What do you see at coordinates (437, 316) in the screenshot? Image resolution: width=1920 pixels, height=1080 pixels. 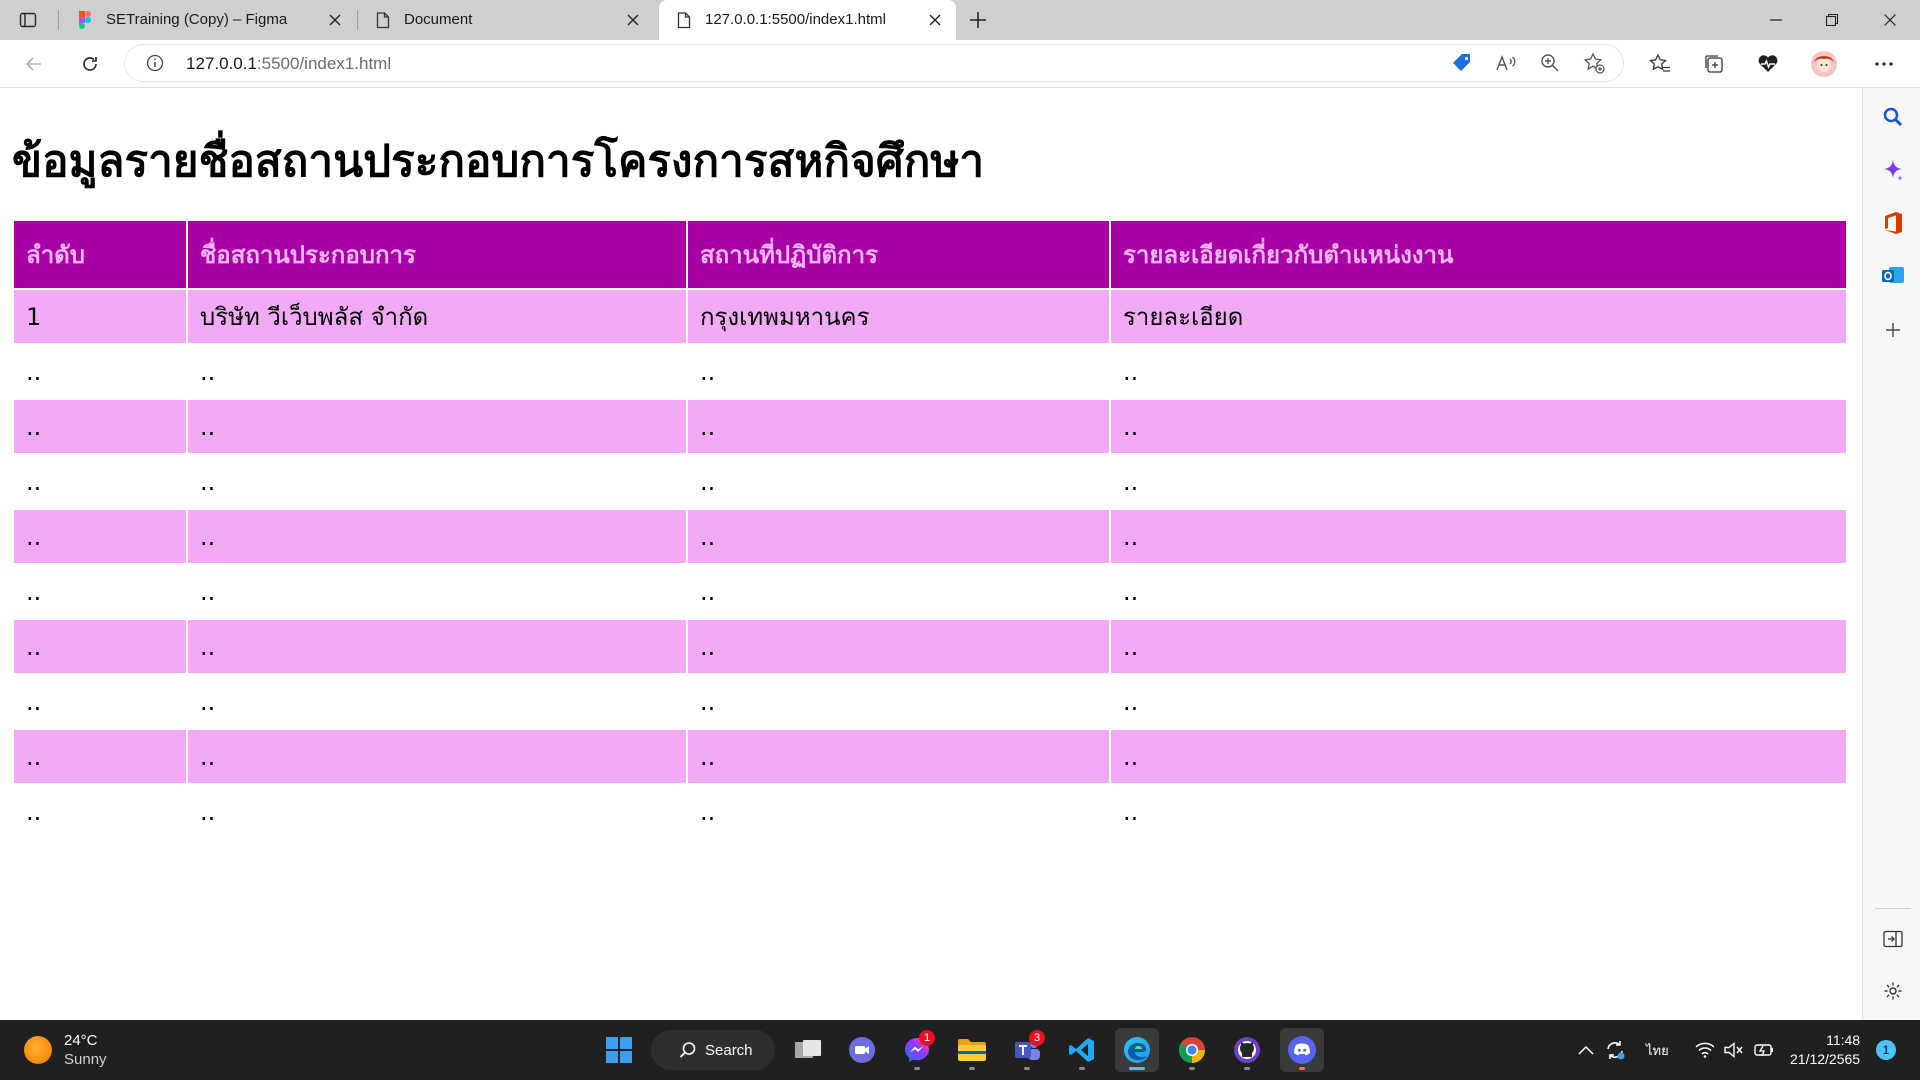 I see `table-cell: บริษัท วีเว็บพลัส จำกัด` at bounding box center [437, 316].